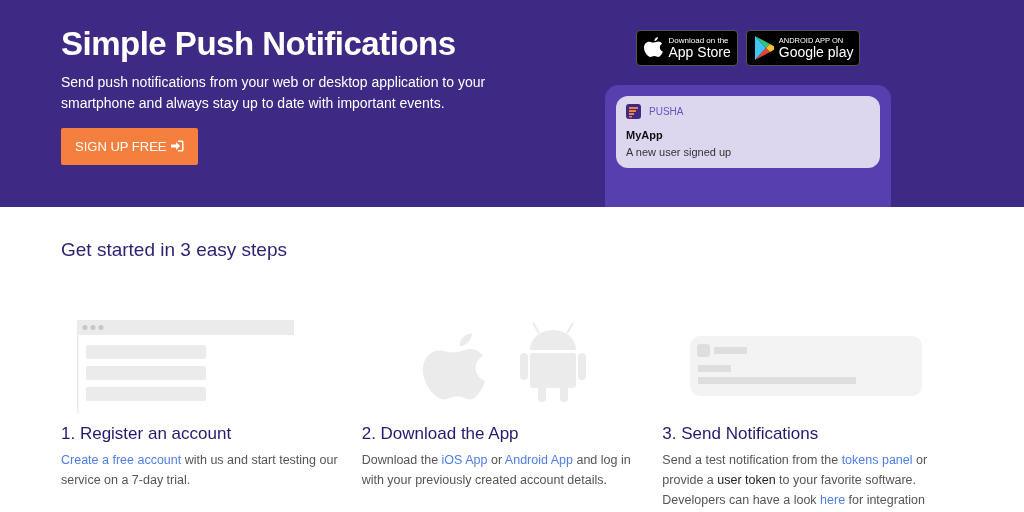 The image size is (1024, 512). I want to click on text-link: Create a free account, so click(121, 460).